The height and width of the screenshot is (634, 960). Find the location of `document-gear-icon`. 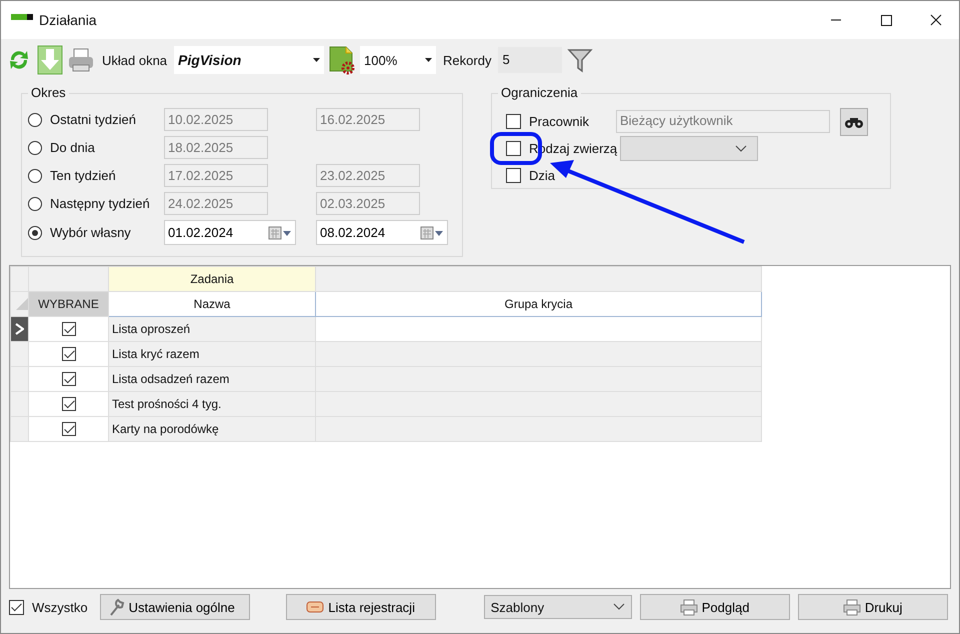

document-gear-icon is located at coordinates (342, 60).